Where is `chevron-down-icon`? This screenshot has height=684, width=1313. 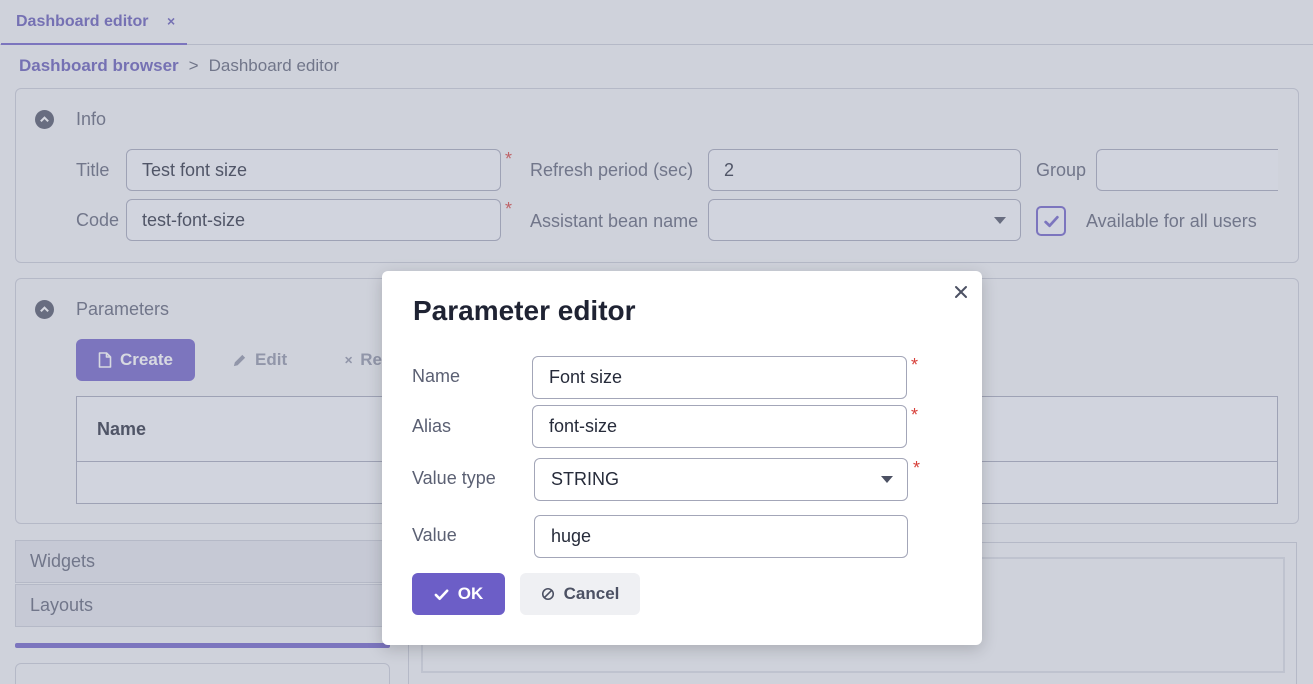
chevron-down-icon is located at coordinates (887, 479).